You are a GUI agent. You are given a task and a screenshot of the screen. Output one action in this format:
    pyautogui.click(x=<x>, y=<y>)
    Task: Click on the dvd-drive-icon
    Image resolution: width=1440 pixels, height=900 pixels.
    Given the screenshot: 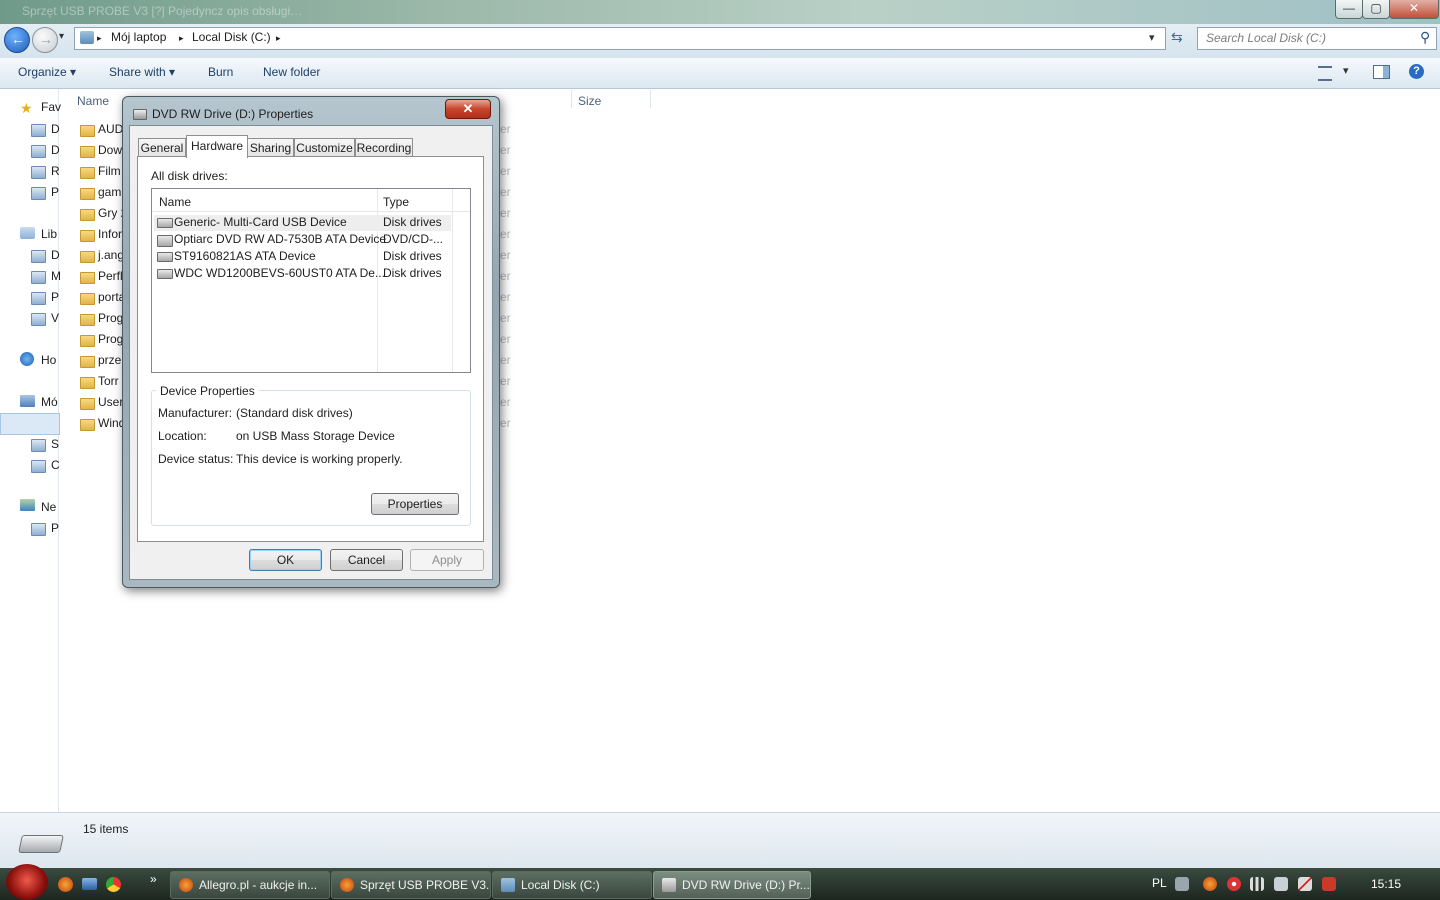 What is the action you would take?
    pyautogui.click(x=140, y=114)
    